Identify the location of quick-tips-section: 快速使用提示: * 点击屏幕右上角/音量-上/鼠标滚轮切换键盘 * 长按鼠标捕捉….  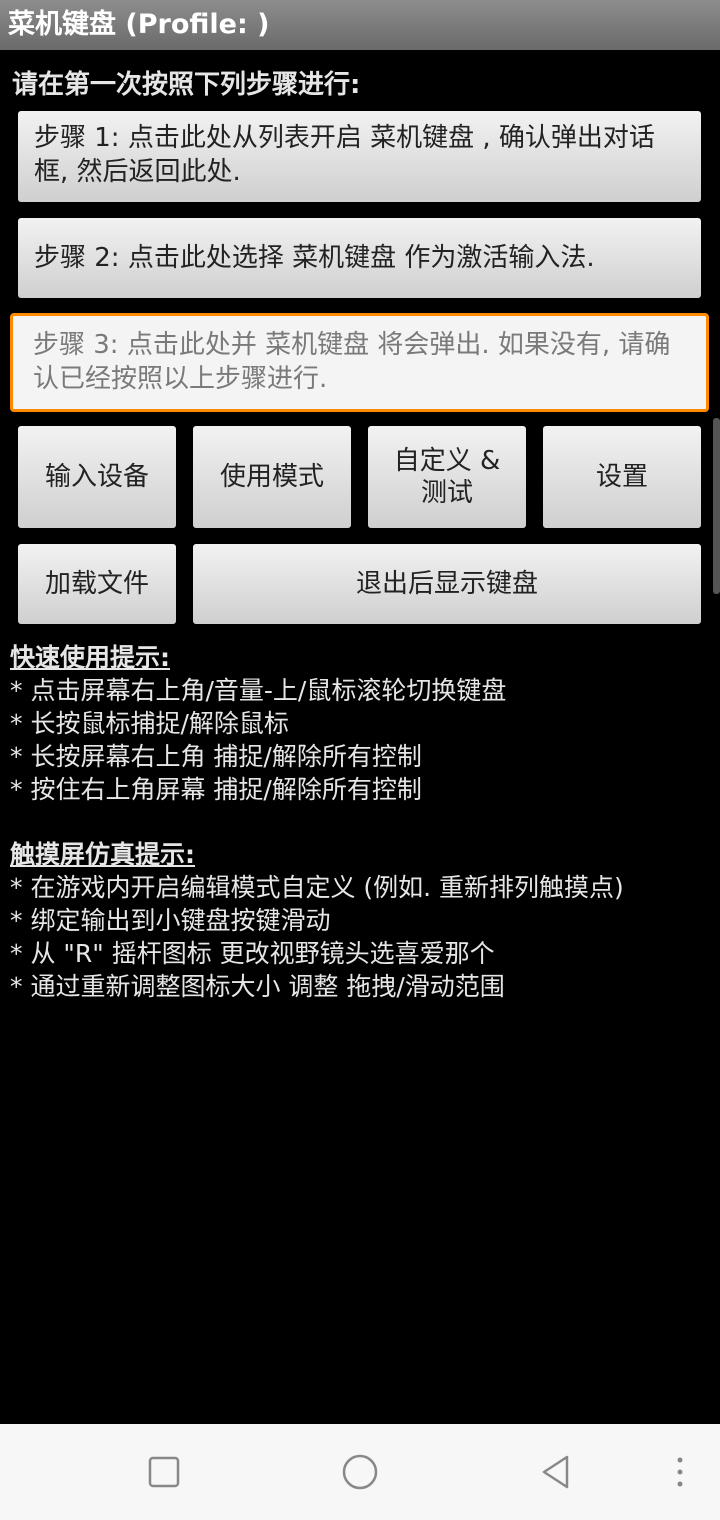
(258, 723).